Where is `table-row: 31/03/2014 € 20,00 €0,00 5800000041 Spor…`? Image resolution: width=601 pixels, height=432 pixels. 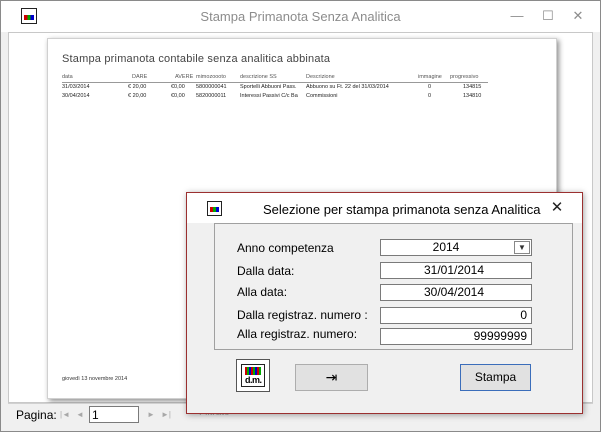
table-row: 31/03/2014 € 20,00 €0,00 5800000041 Spor… is located at coordinates (272, 87).